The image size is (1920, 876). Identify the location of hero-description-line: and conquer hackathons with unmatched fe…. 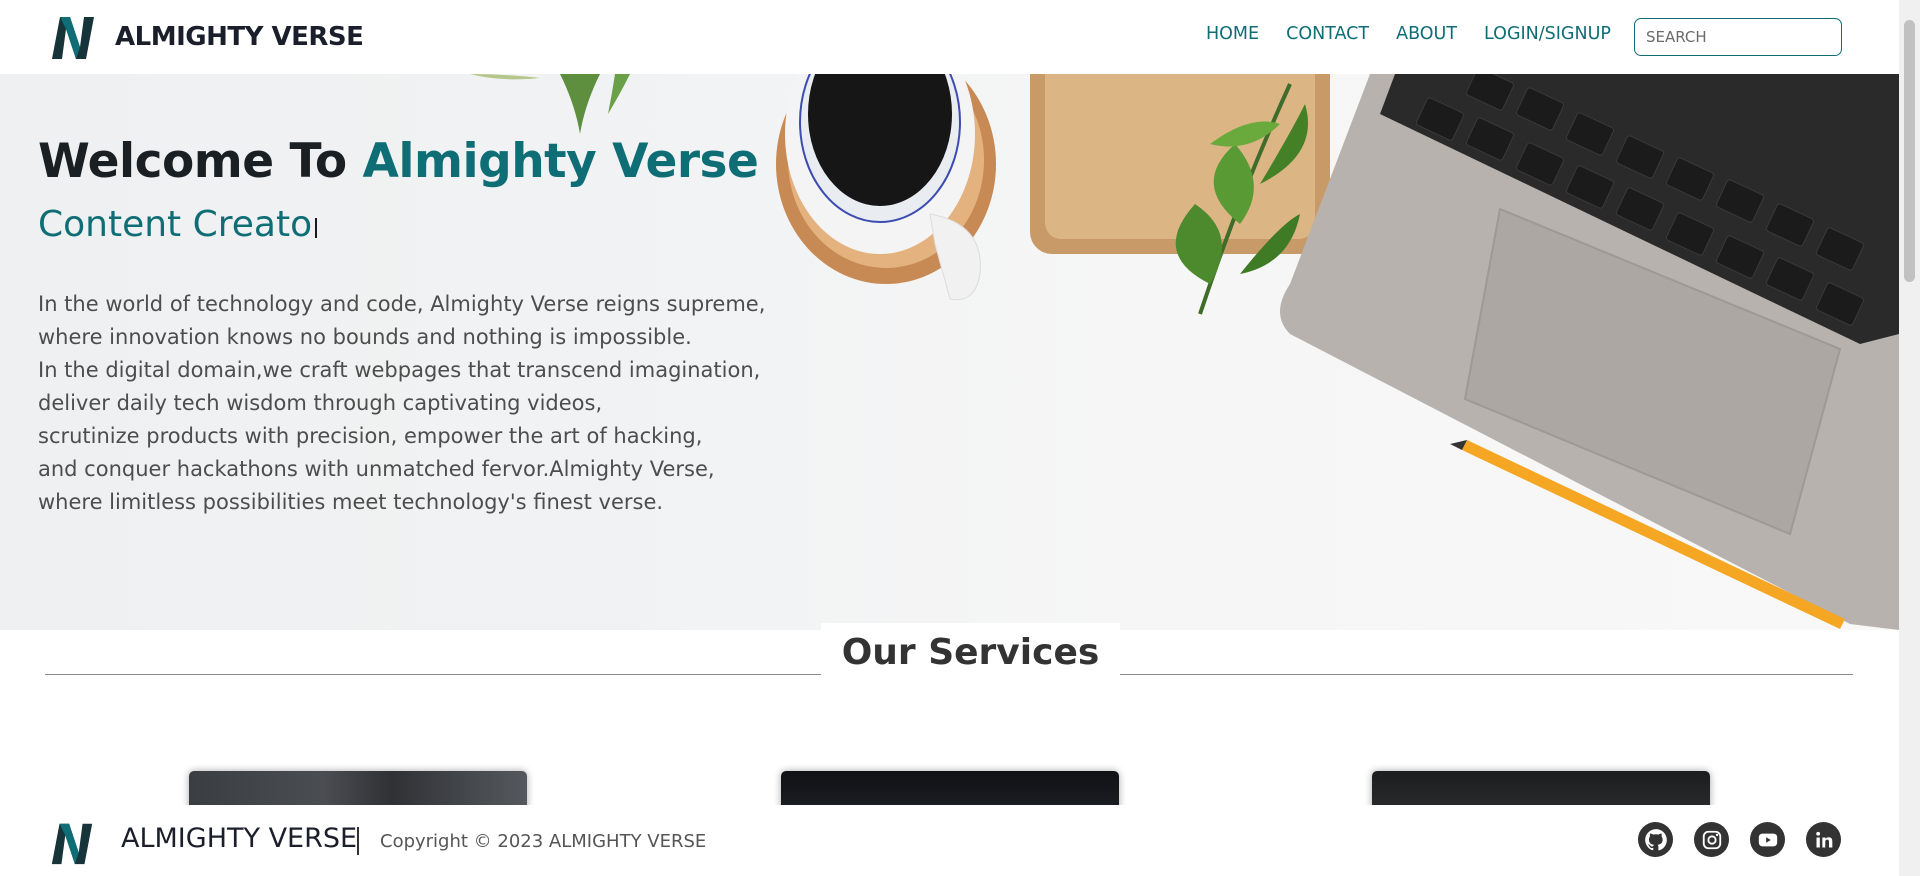
(376, 469).